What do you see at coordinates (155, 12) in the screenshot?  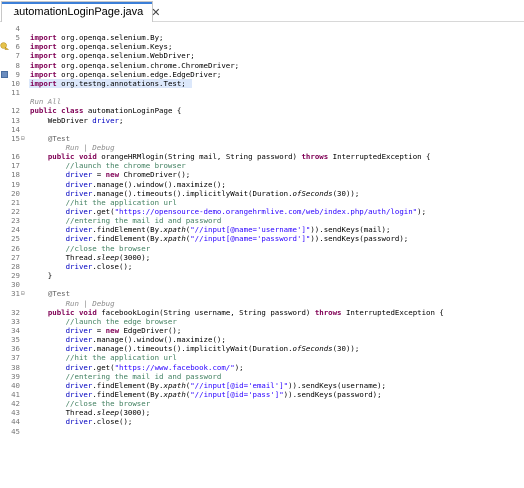 I see `close-icon: ✕` at bounding box center [155, 12].